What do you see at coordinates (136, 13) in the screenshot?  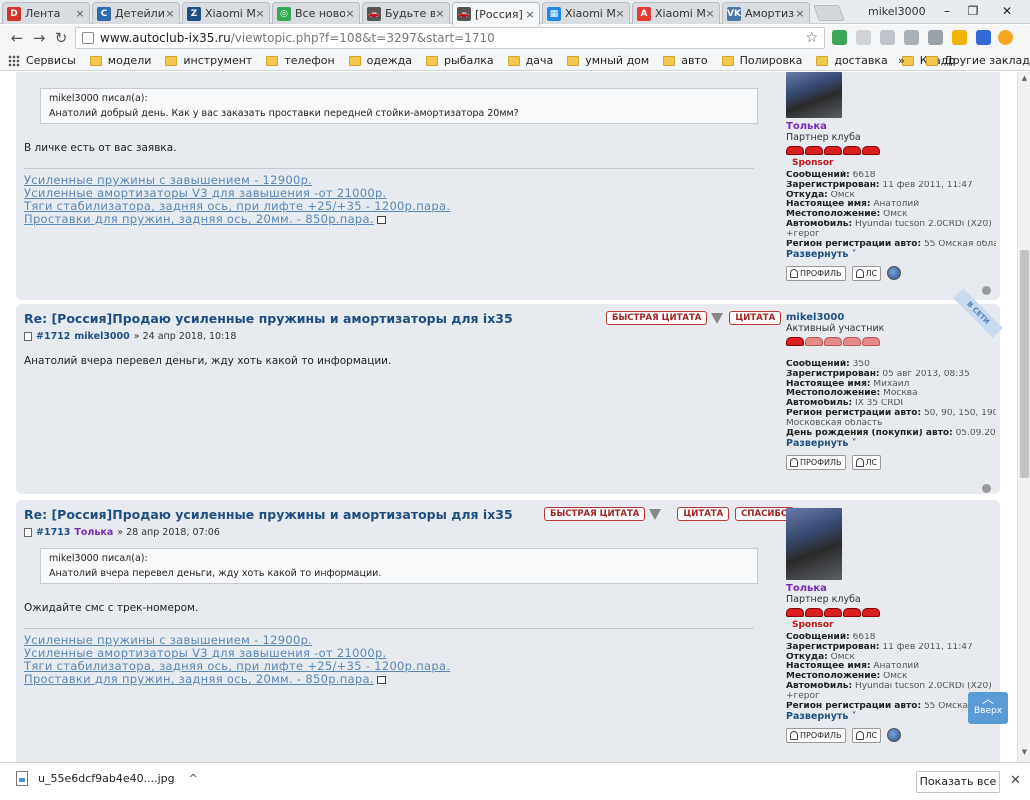 I see `browser-tab: C Детейлинг×` at bounding box center [136, 13].